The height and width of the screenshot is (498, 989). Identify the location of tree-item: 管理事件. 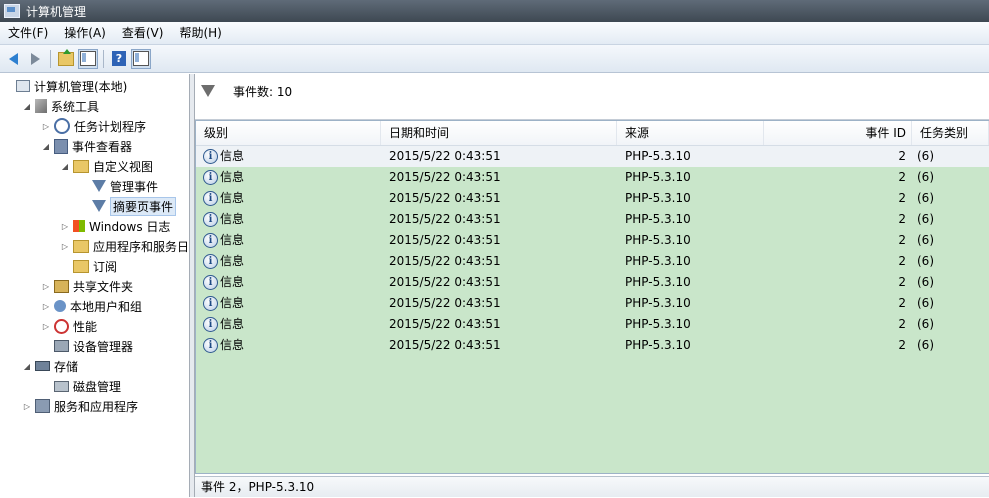
(119, 186).